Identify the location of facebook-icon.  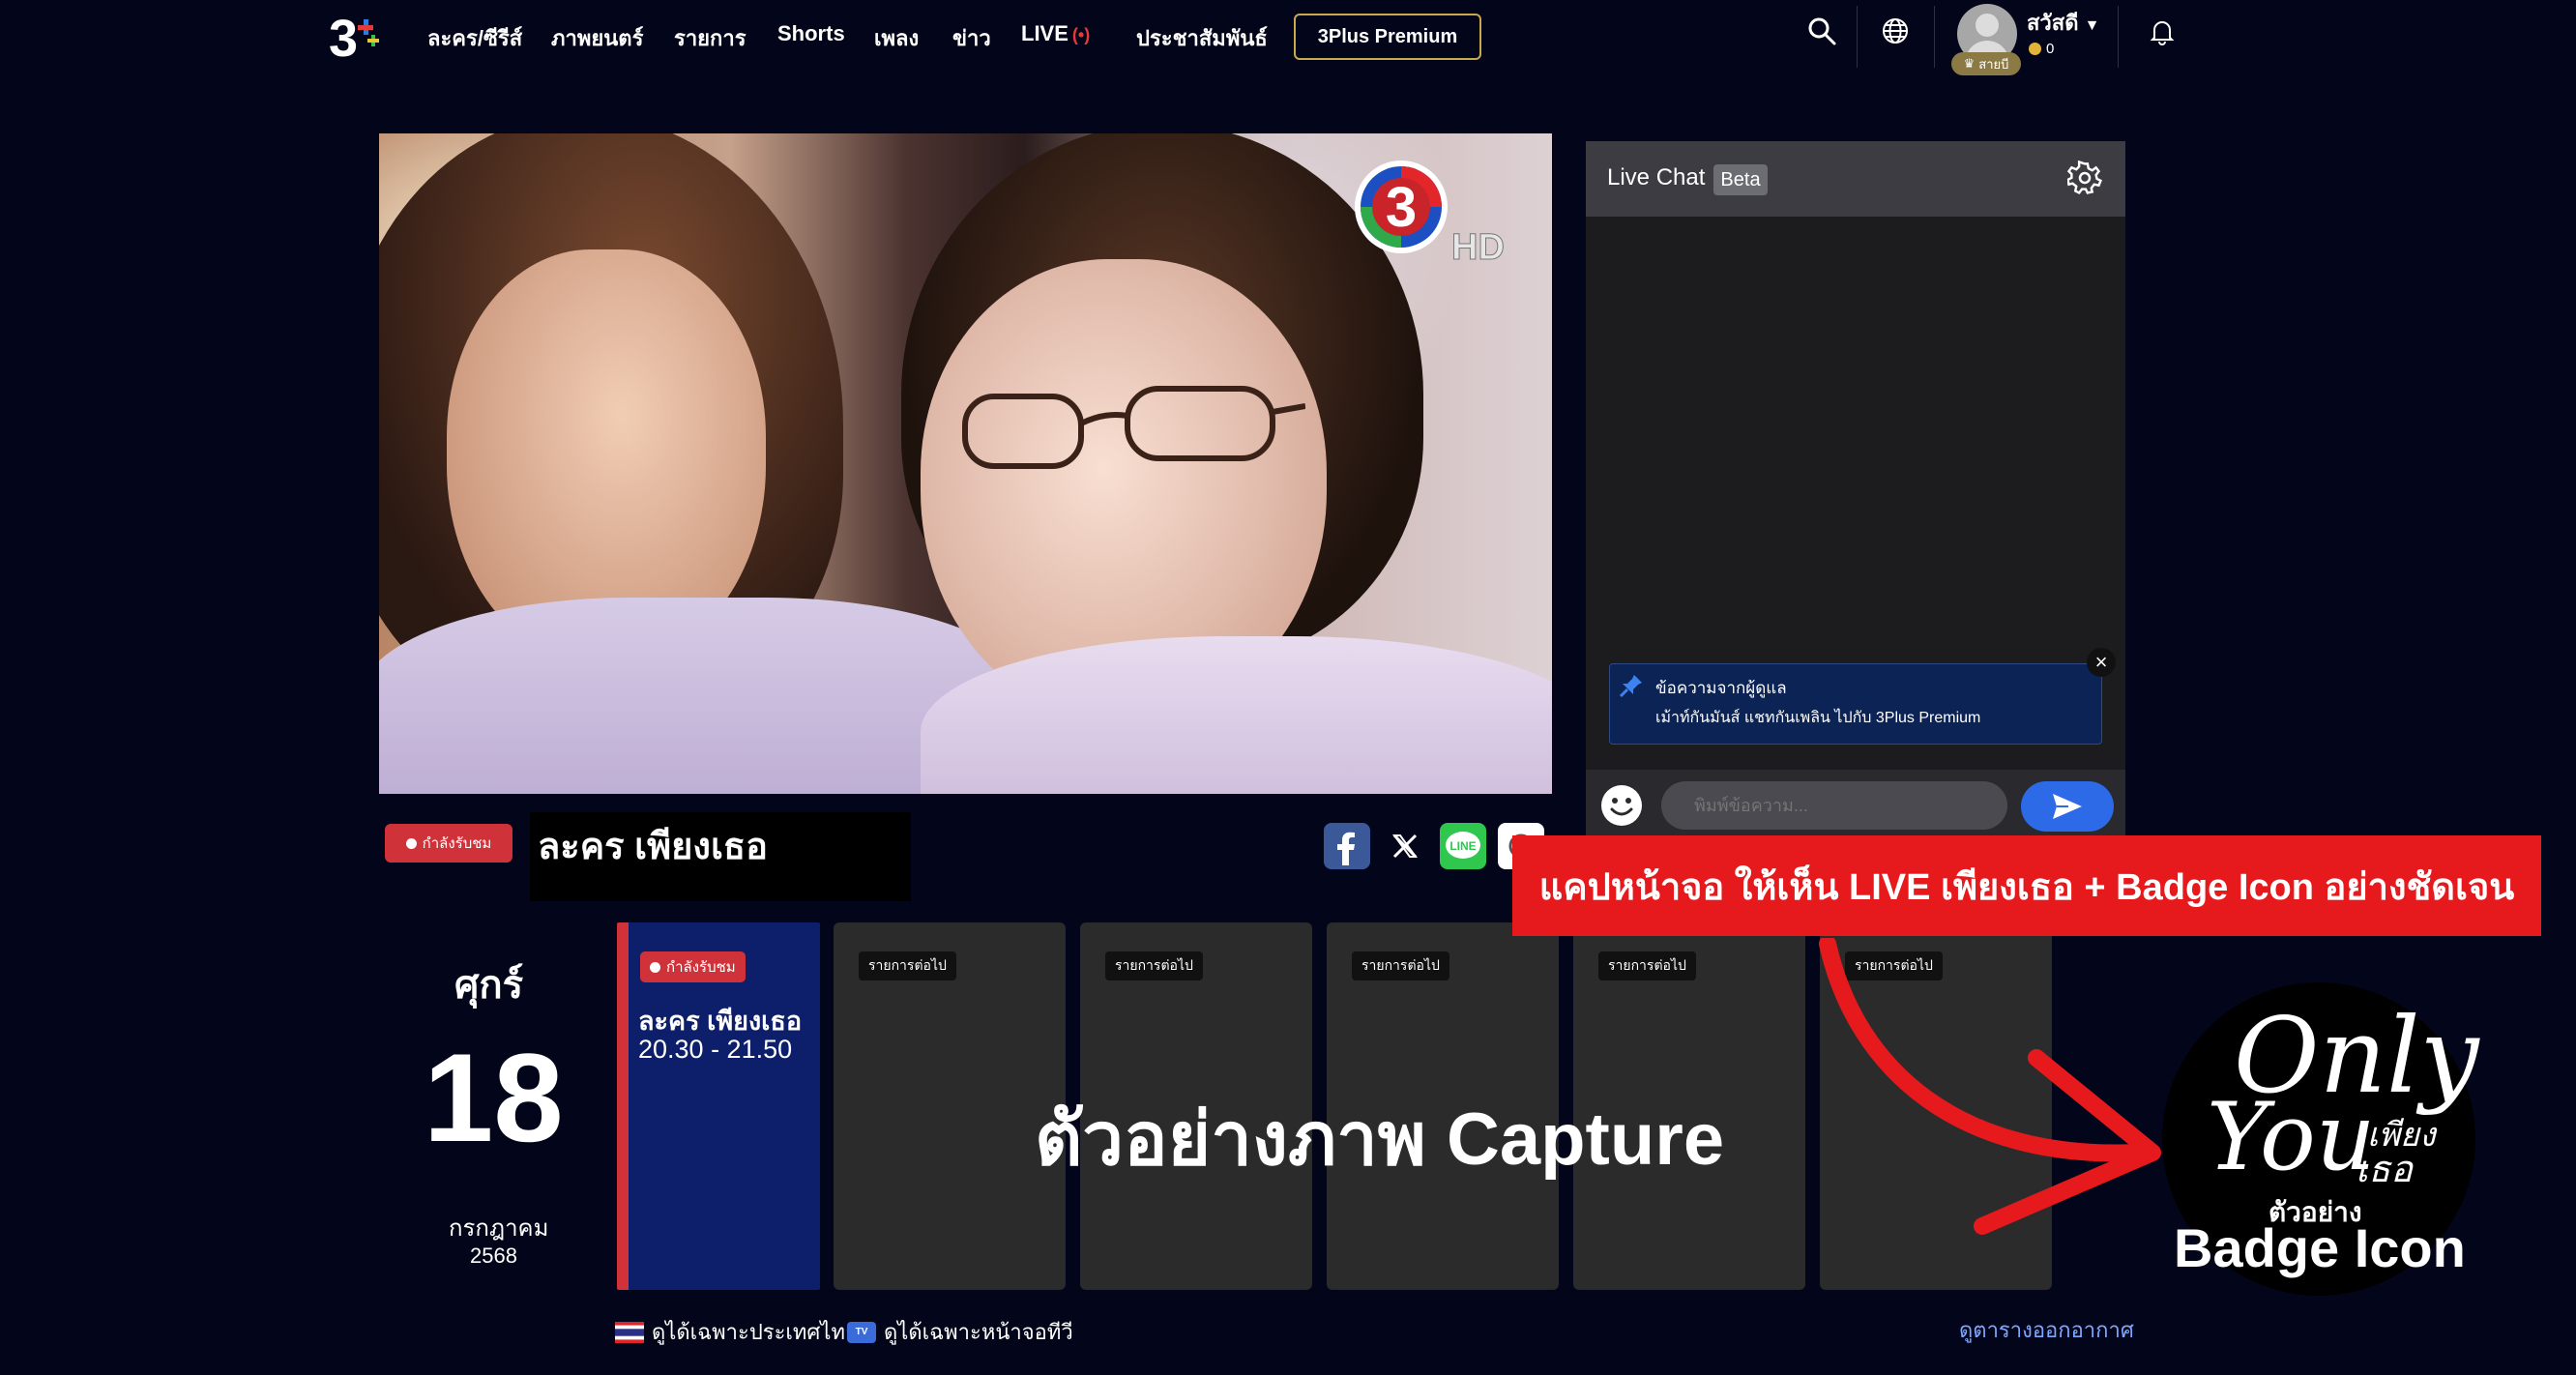
(1347, 846).